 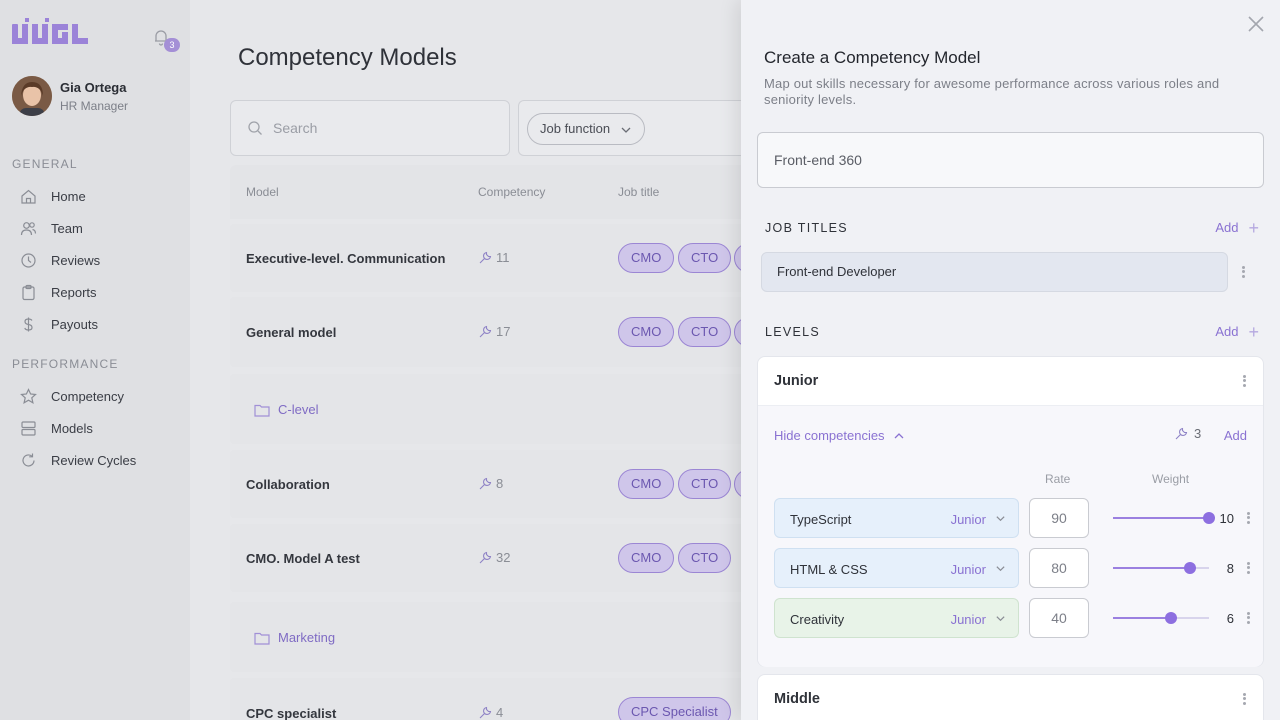 What do you see at coordinates (74, 324) in the screenshot?
I see `sidebar-item-label: Payouts` at bounding box center [74, 324].